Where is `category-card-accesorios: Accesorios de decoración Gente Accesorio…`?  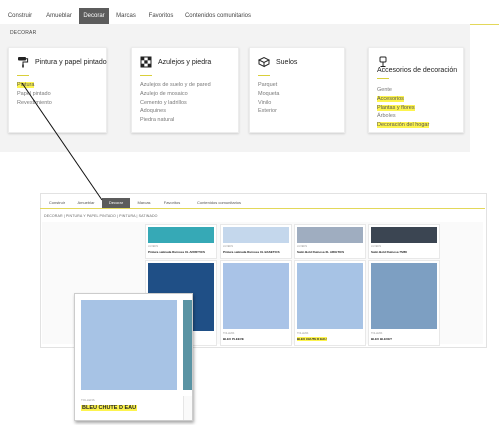
category-card-accesorios: Accesorios de decoración Gente Accesorio… is located at coordinates (416, 90).